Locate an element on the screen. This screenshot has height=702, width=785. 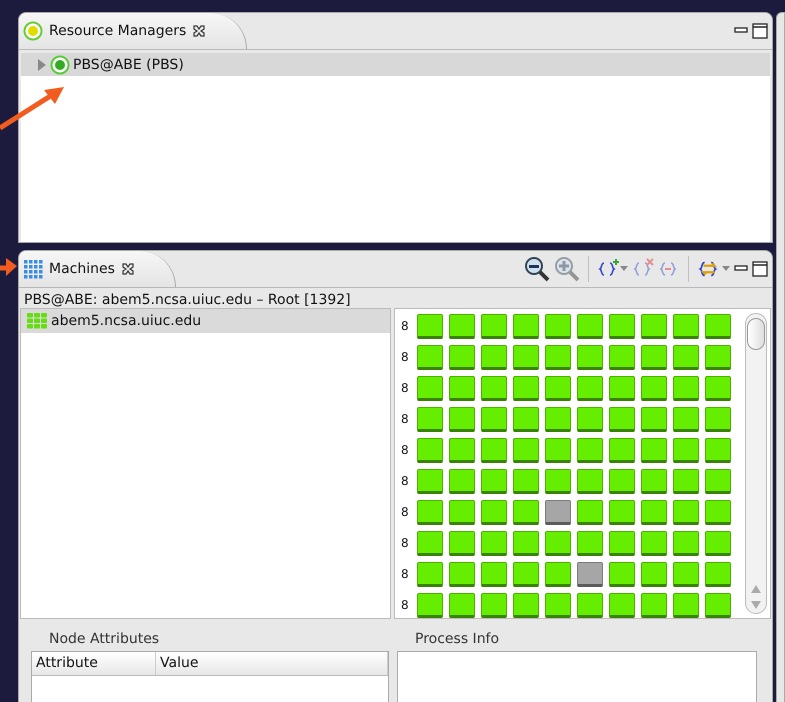
resource-managers-tab: Resource Managers is located at coordinates (133, 31).